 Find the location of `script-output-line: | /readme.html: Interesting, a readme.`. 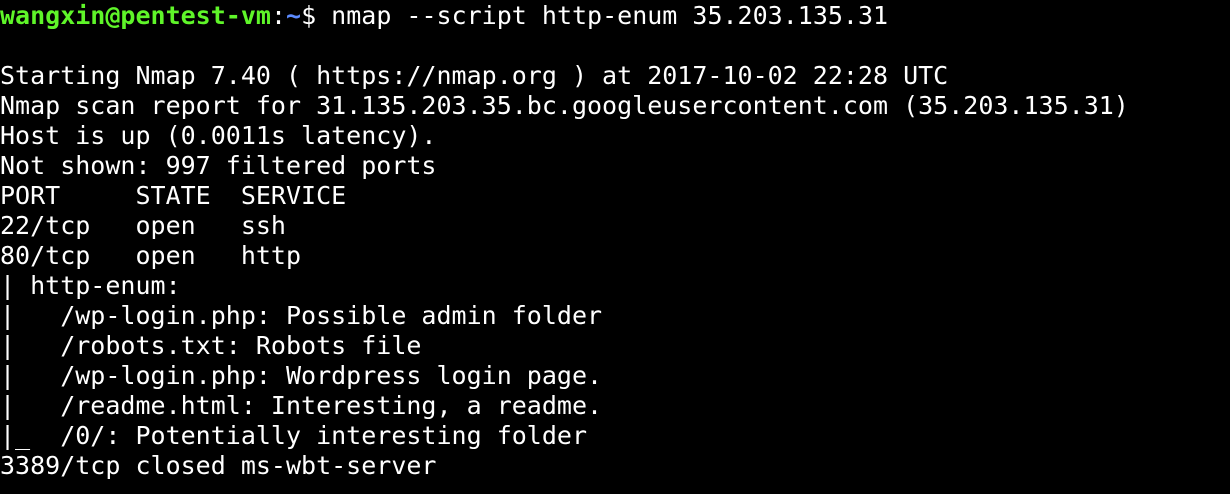

script-output-line: | /readme.html: Interesting, a readme. is located at coordinates (301, 405).